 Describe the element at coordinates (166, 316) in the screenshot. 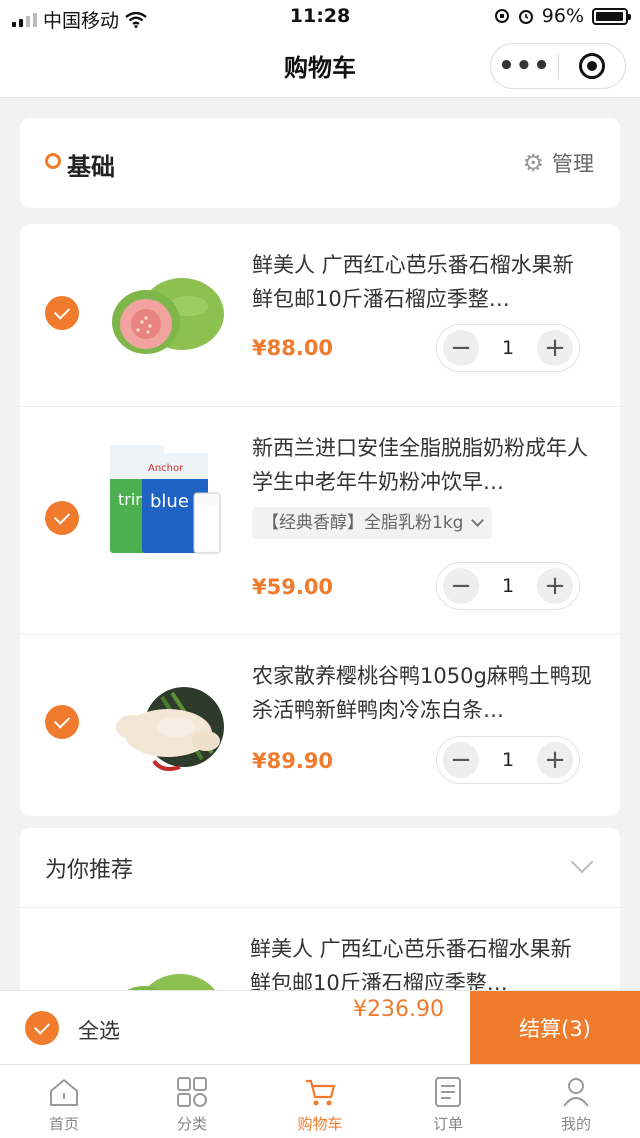

I see `guava-thumbnail` at that location.